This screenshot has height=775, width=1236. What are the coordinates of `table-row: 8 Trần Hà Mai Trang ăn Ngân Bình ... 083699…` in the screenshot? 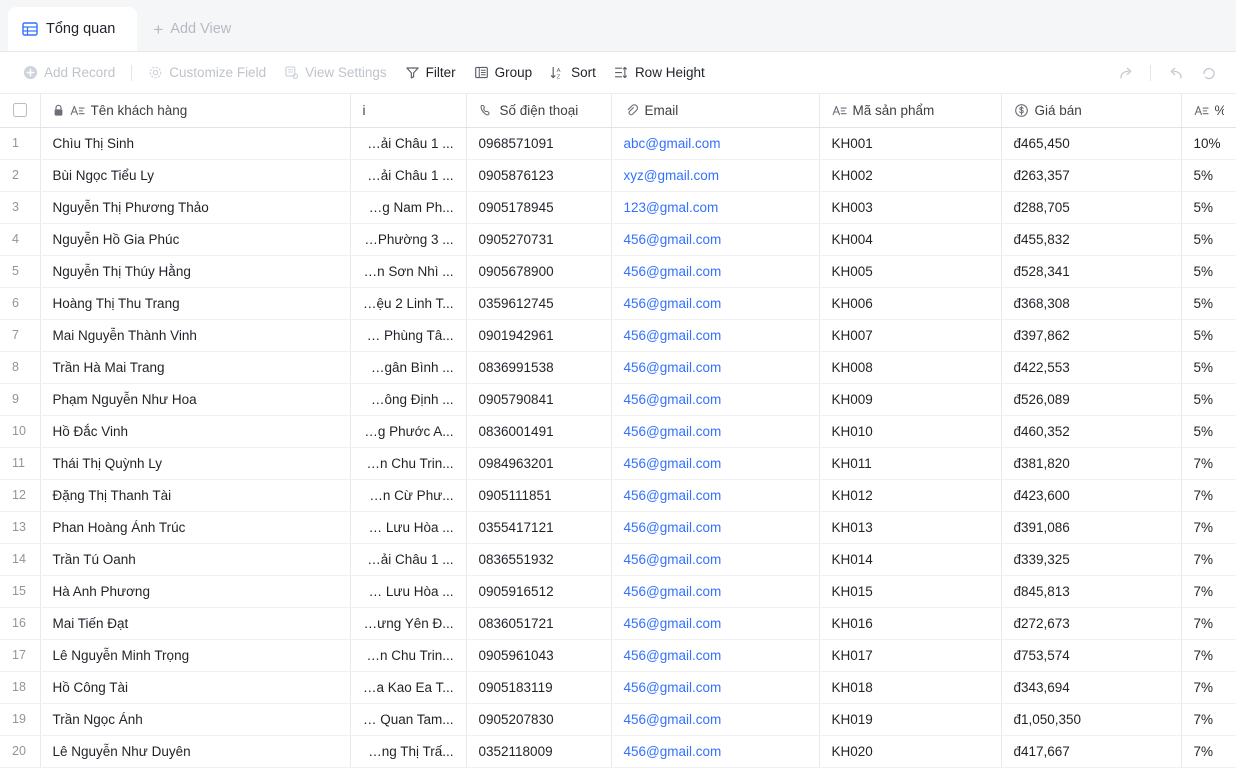 It's located at (618, 367).